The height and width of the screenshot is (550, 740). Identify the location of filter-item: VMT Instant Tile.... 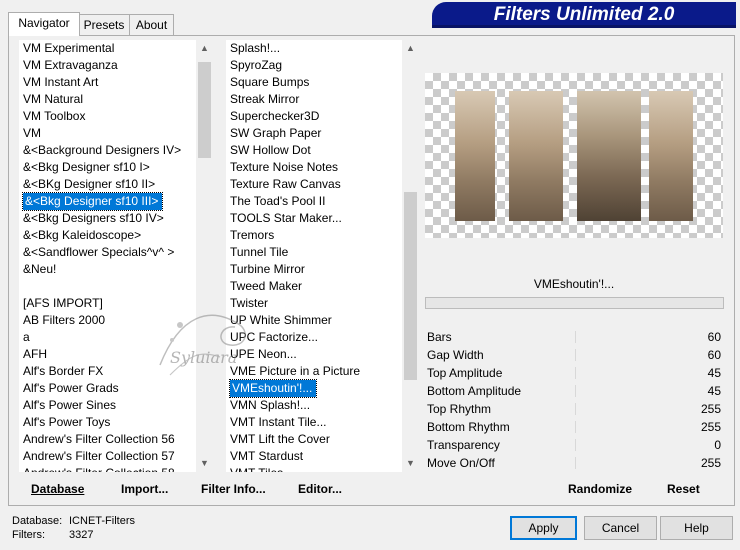
(314, 422).